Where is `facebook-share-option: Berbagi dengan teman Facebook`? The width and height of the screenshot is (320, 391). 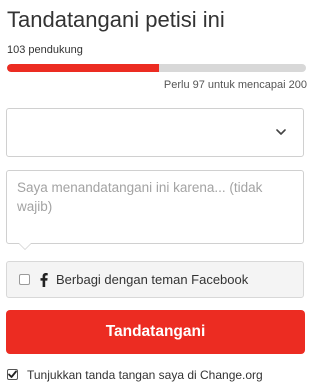
facebook-share-option: Berbagi dengan teman Facebook is located at coordinates (155, 279).